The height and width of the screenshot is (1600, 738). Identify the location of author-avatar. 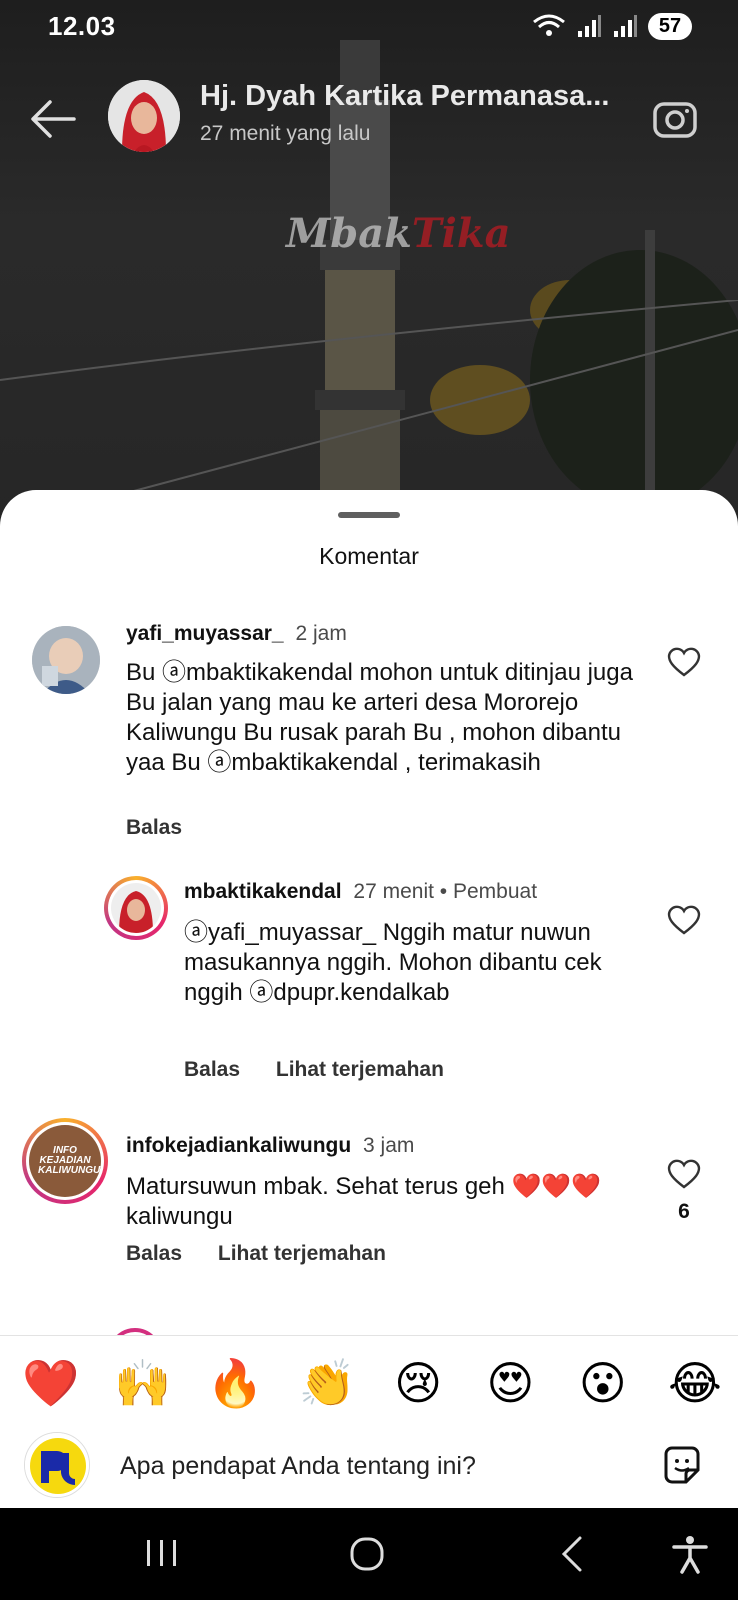
(144, 116).